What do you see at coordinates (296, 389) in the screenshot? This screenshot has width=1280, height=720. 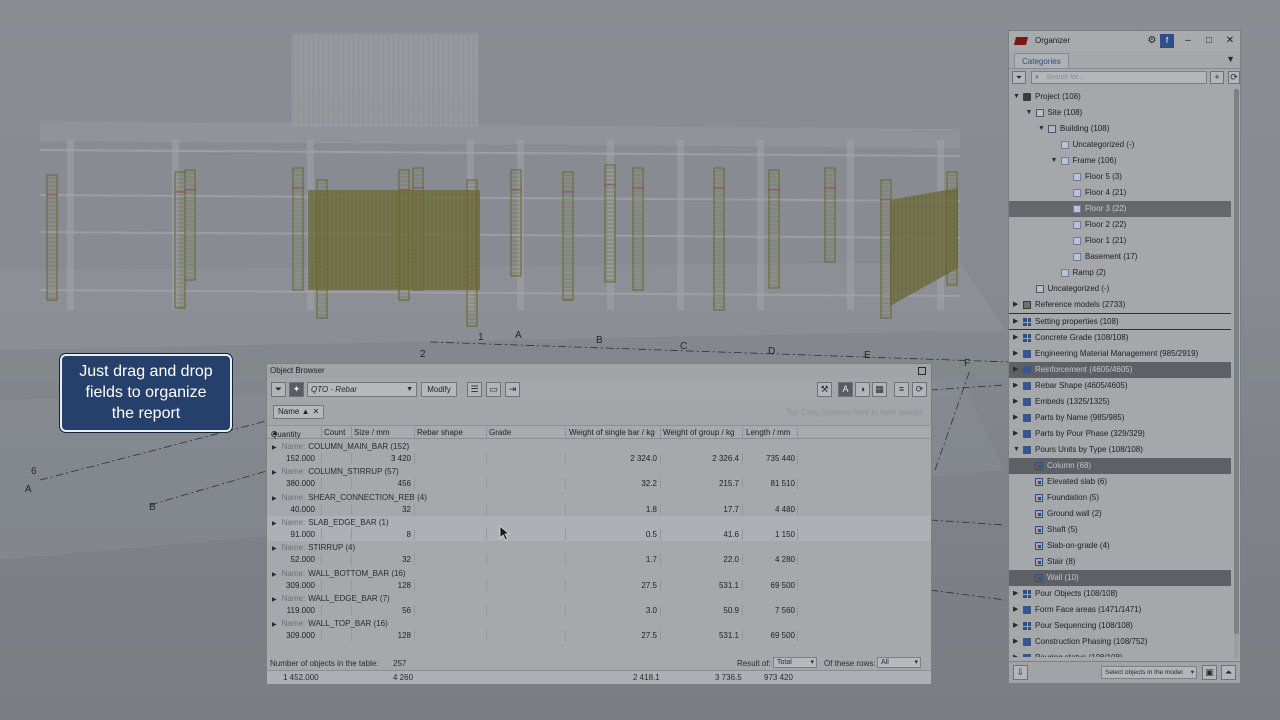 I see `pin-icon: ✦` at bounding box center [296, 389].